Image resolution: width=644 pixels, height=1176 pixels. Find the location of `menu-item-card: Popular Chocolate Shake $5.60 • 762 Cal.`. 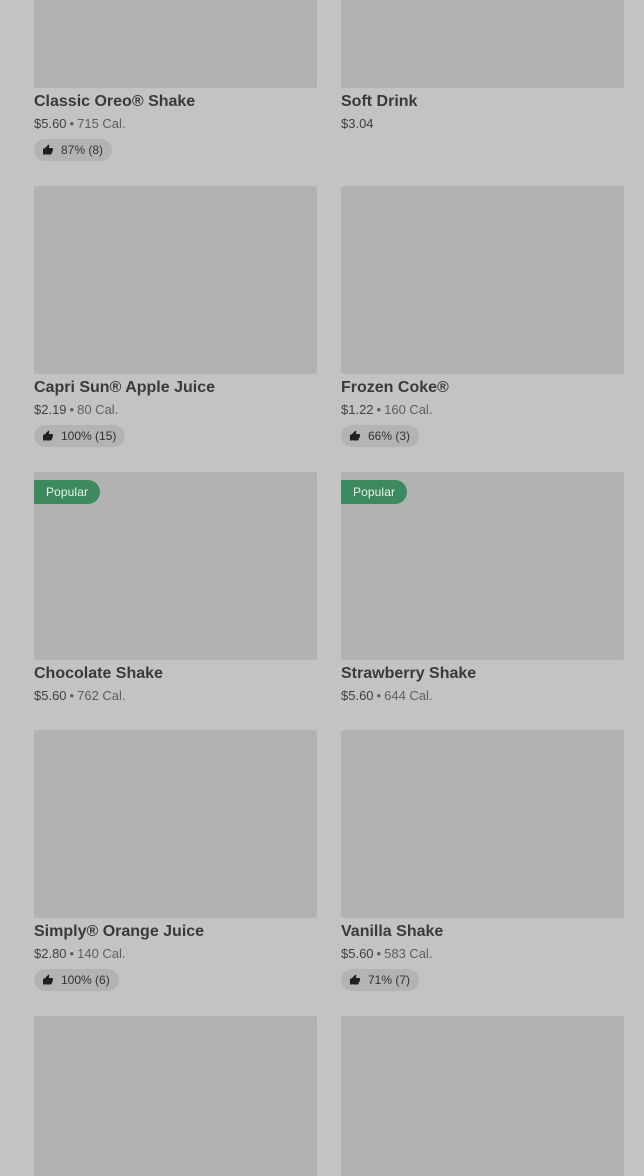

menu-item-card: Popular Chocolate Shake $5.60 • 762 Cal. is located at coordinates (175, 588).